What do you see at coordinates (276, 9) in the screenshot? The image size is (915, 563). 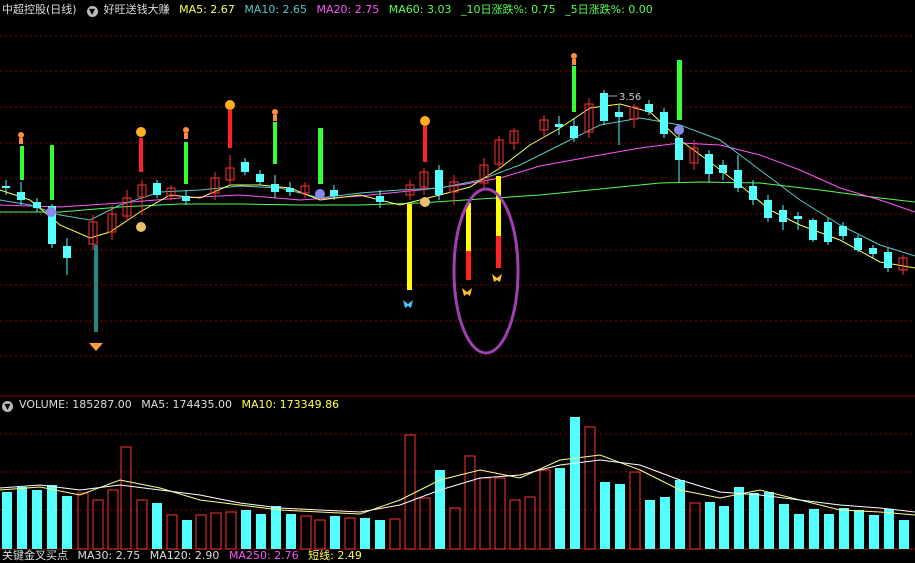 I see `ma10-label: MA10: 2.65` at bounding box center [276, 9].